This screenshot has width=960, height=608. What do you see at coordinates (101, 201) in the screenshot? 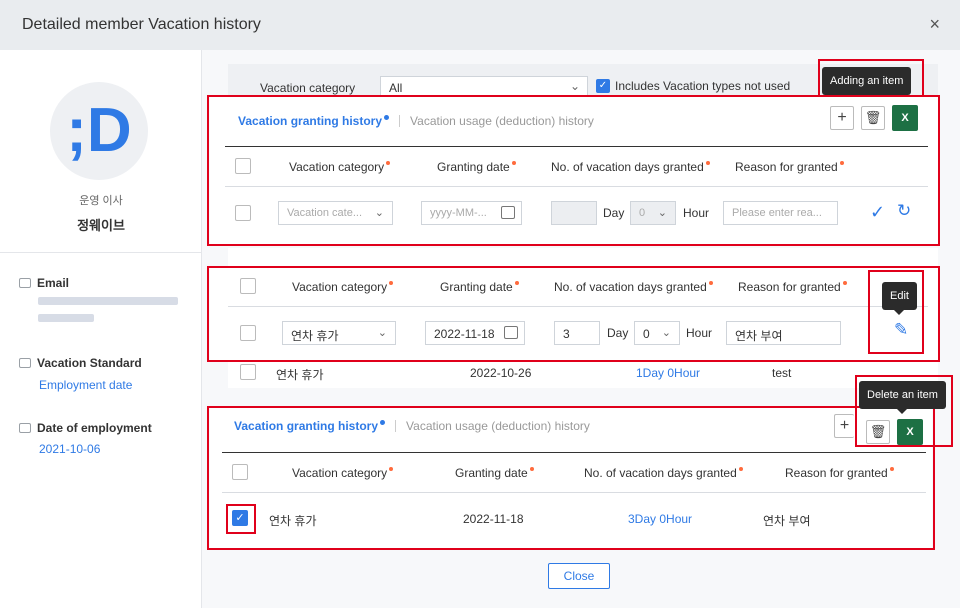
I see `member-position: 운영 이사` at bounding box center [101, 201].